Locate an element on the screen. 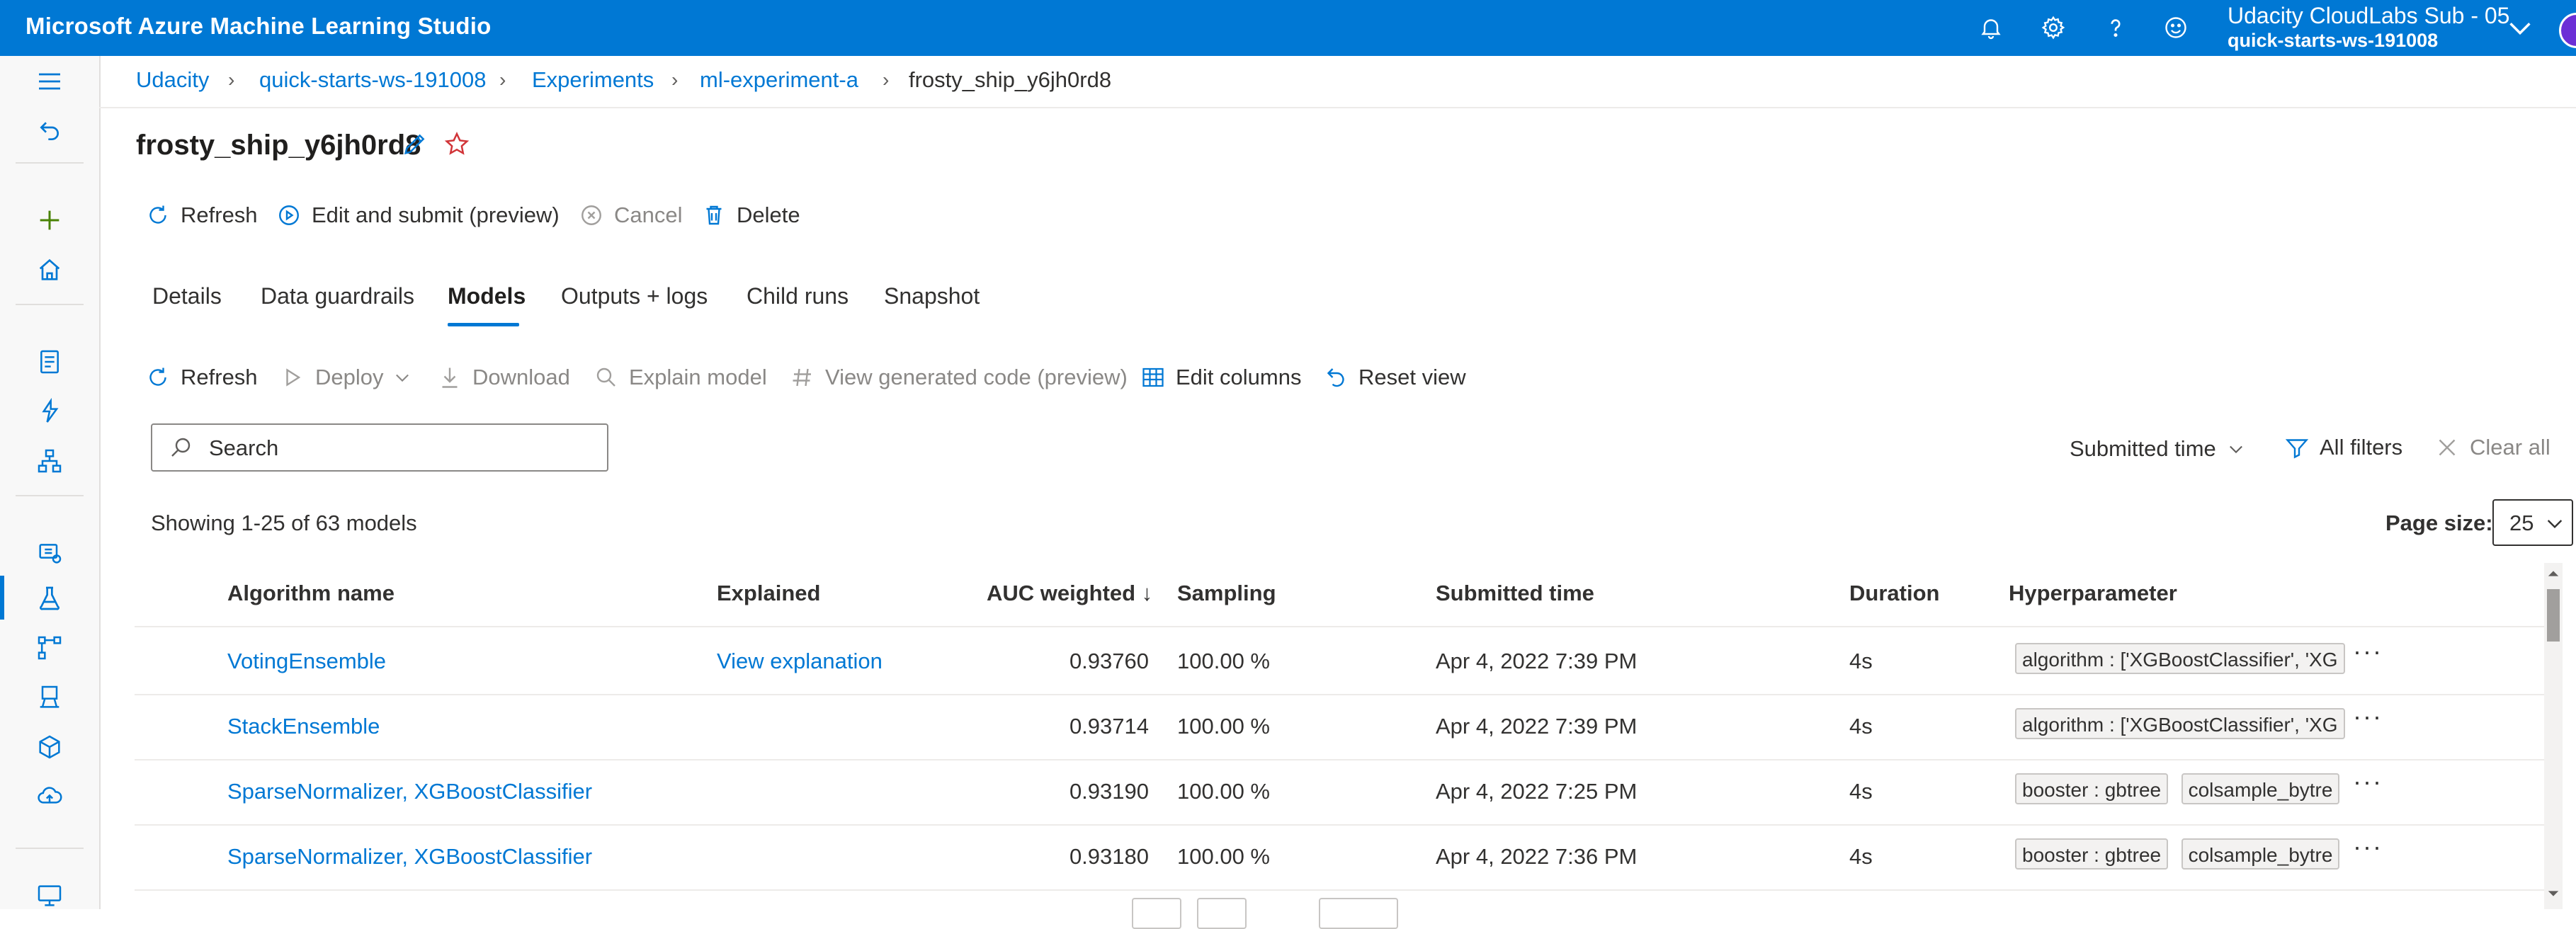 This screenshot has height=929, width=2576. breadcrumb-item-experiment: ml-experiment-a is located at coordinates (779, 80).